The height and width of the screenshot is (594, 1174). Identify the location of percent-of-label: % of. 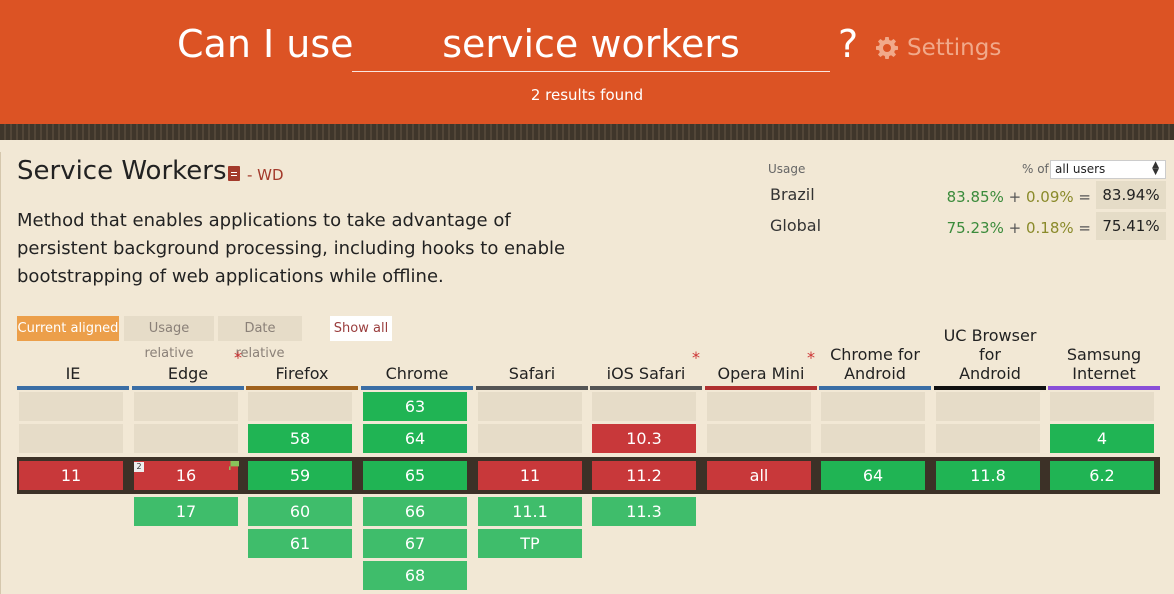
(1035, 169).